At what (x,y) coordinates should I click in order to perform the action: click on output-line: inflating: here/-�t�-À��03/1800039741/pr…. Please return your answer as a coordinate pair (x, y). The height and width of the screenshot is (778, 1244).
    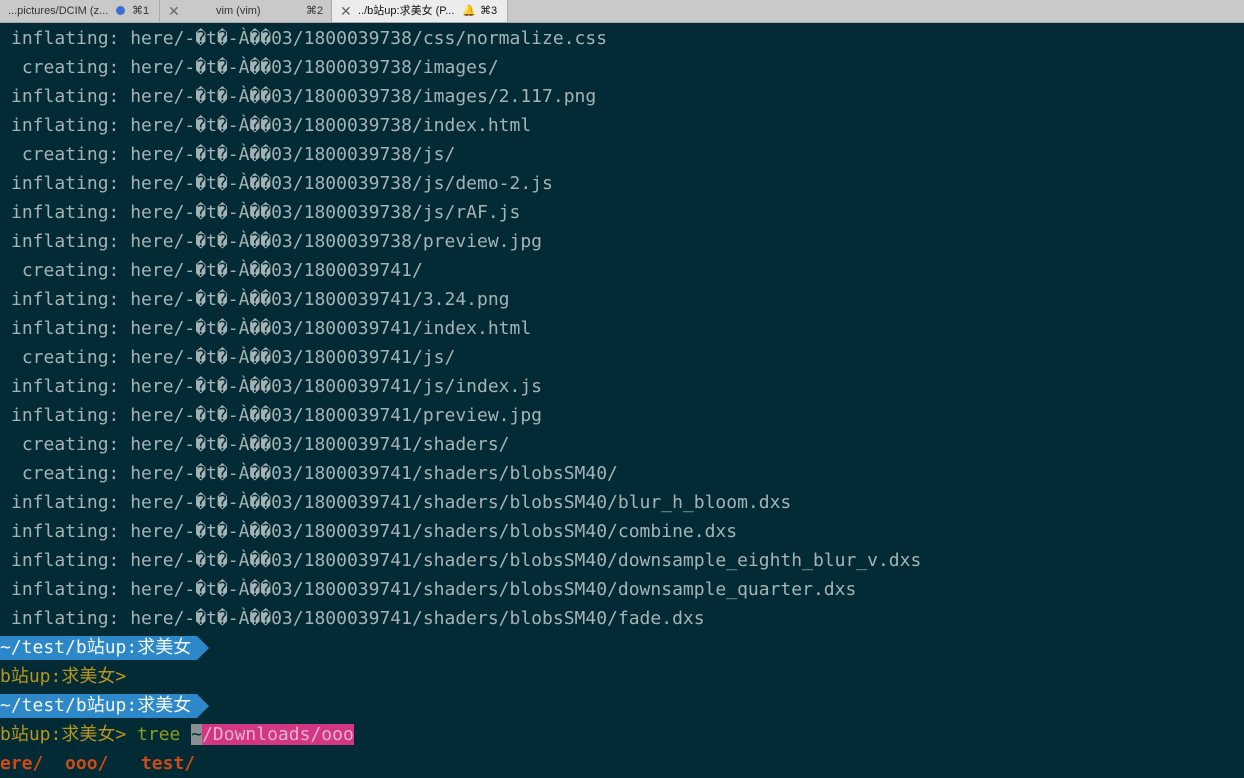
    Looking at the image, I should click on (277, 415).